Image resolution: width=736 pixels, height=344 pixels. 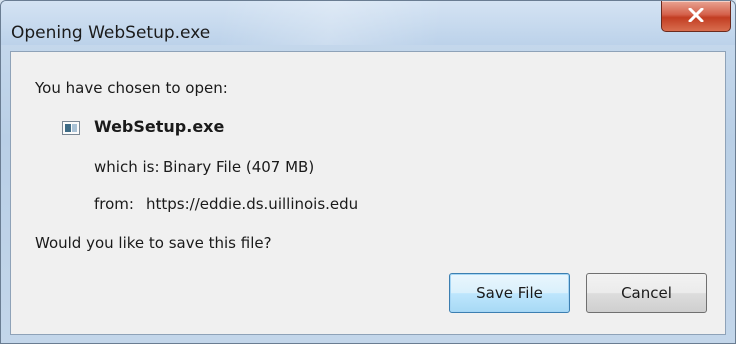 I want to click on file-name: WebSetup.exe, so click(x=159, y=126).